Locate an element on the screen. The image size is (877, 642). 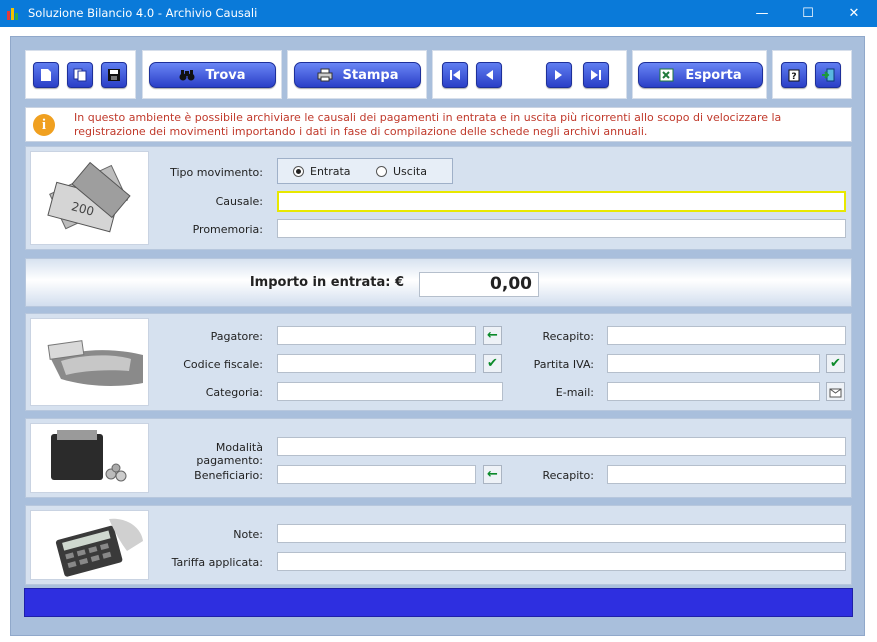
amount-label: Importo in entrata: € is located at coordinates (326, 282).